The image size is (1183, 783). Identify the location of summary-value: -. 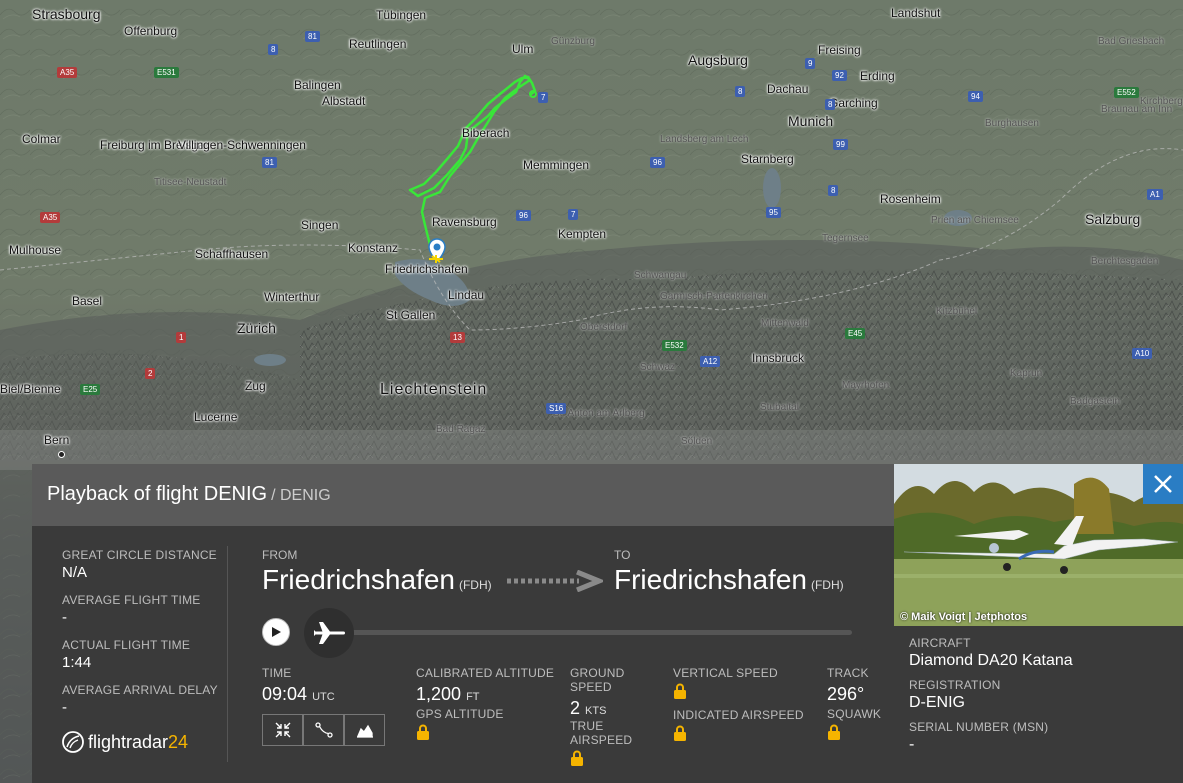
(64, 707).